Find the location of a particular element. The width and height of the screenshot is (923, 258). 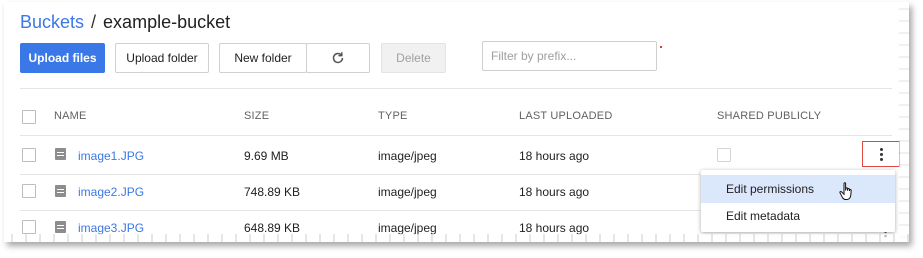

file-size: 648.89 KB is located at coordinates (272, 228).